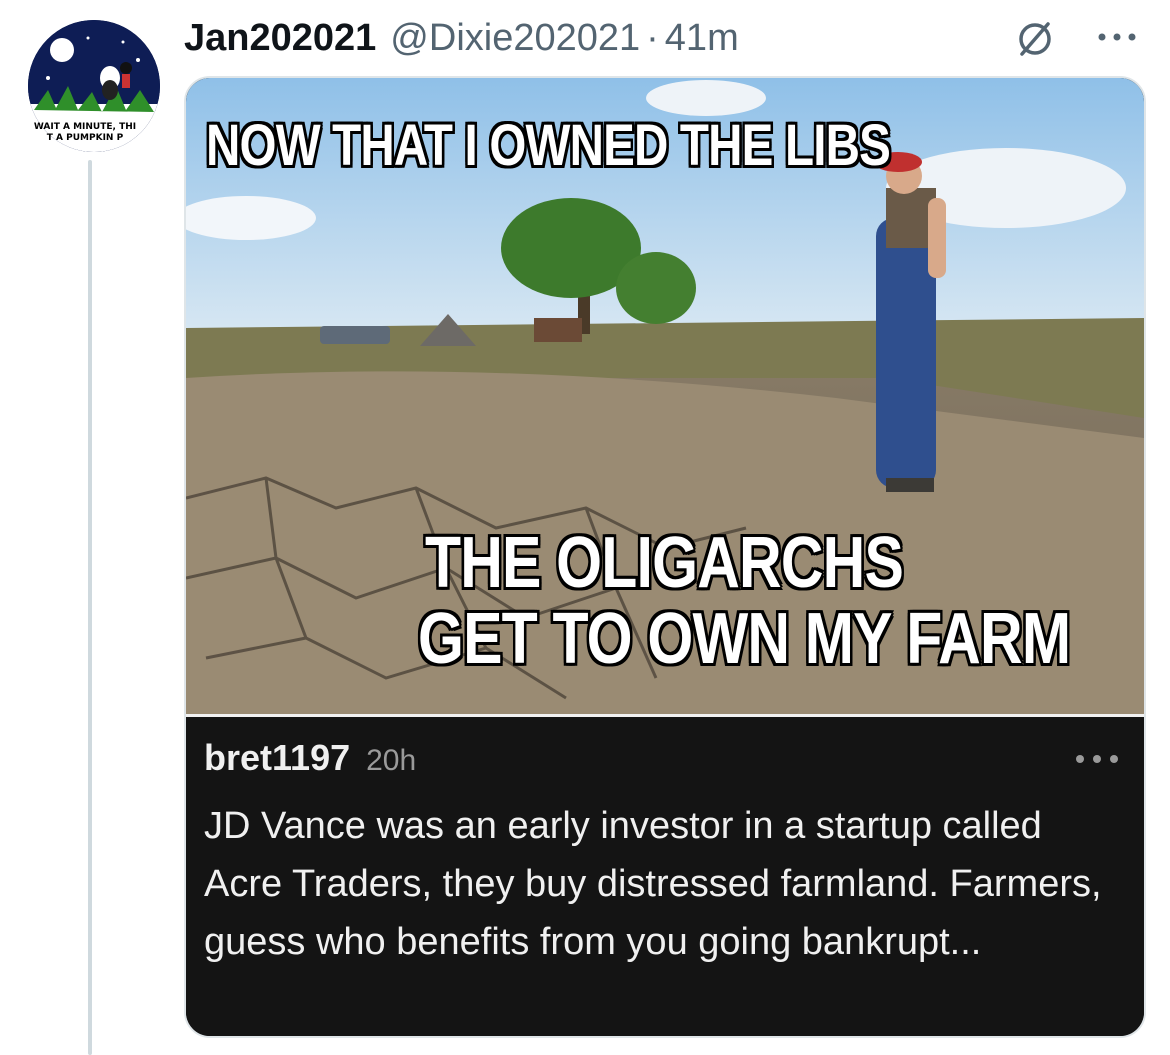  What do you see at coordinates (702, 38) in the screenshot?
I see `timestamp: 41m` at bounding box center [702, 38].